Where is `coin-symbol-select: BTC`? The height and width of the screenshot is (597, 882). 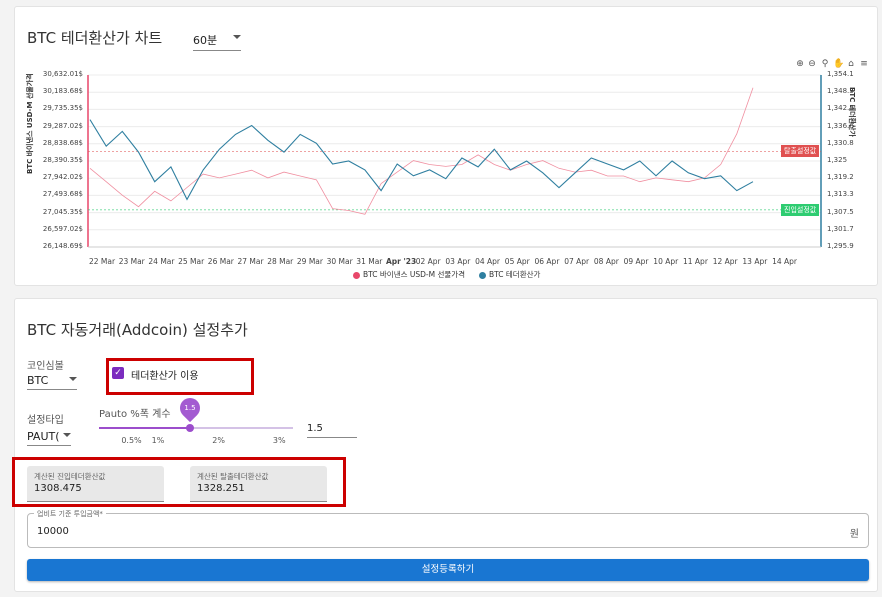 coin-symbol-select: BTC is located at coordinates (52, 382).